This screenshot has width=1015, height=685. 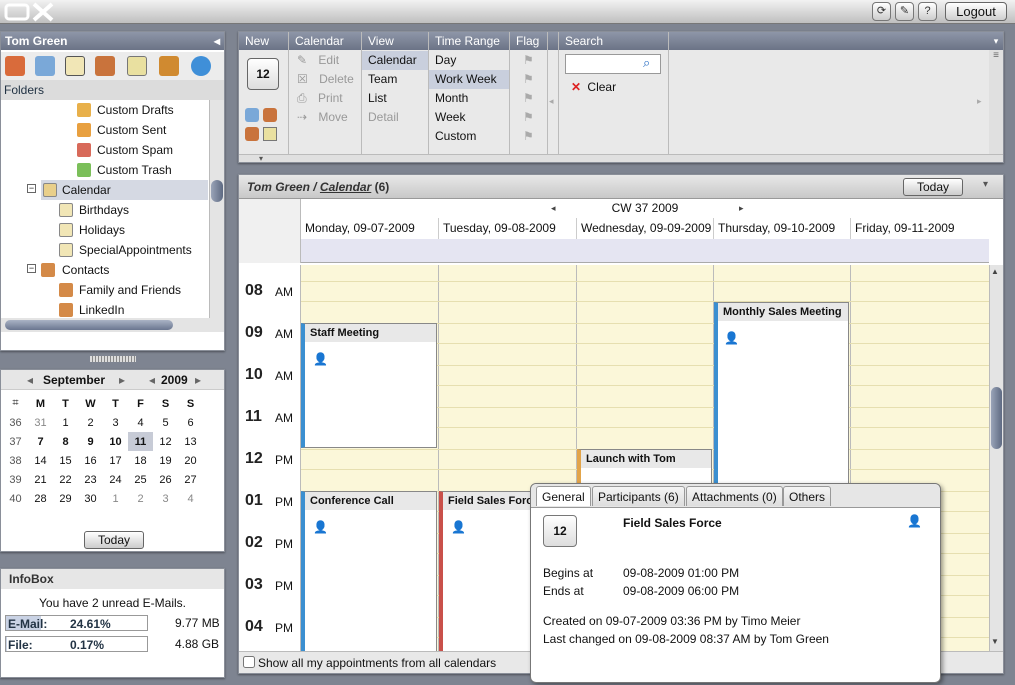 What do you see at coordinates (140, 441) in the screenshot?
I see `mini-day-today: 11` at bounding box center [140, 441].